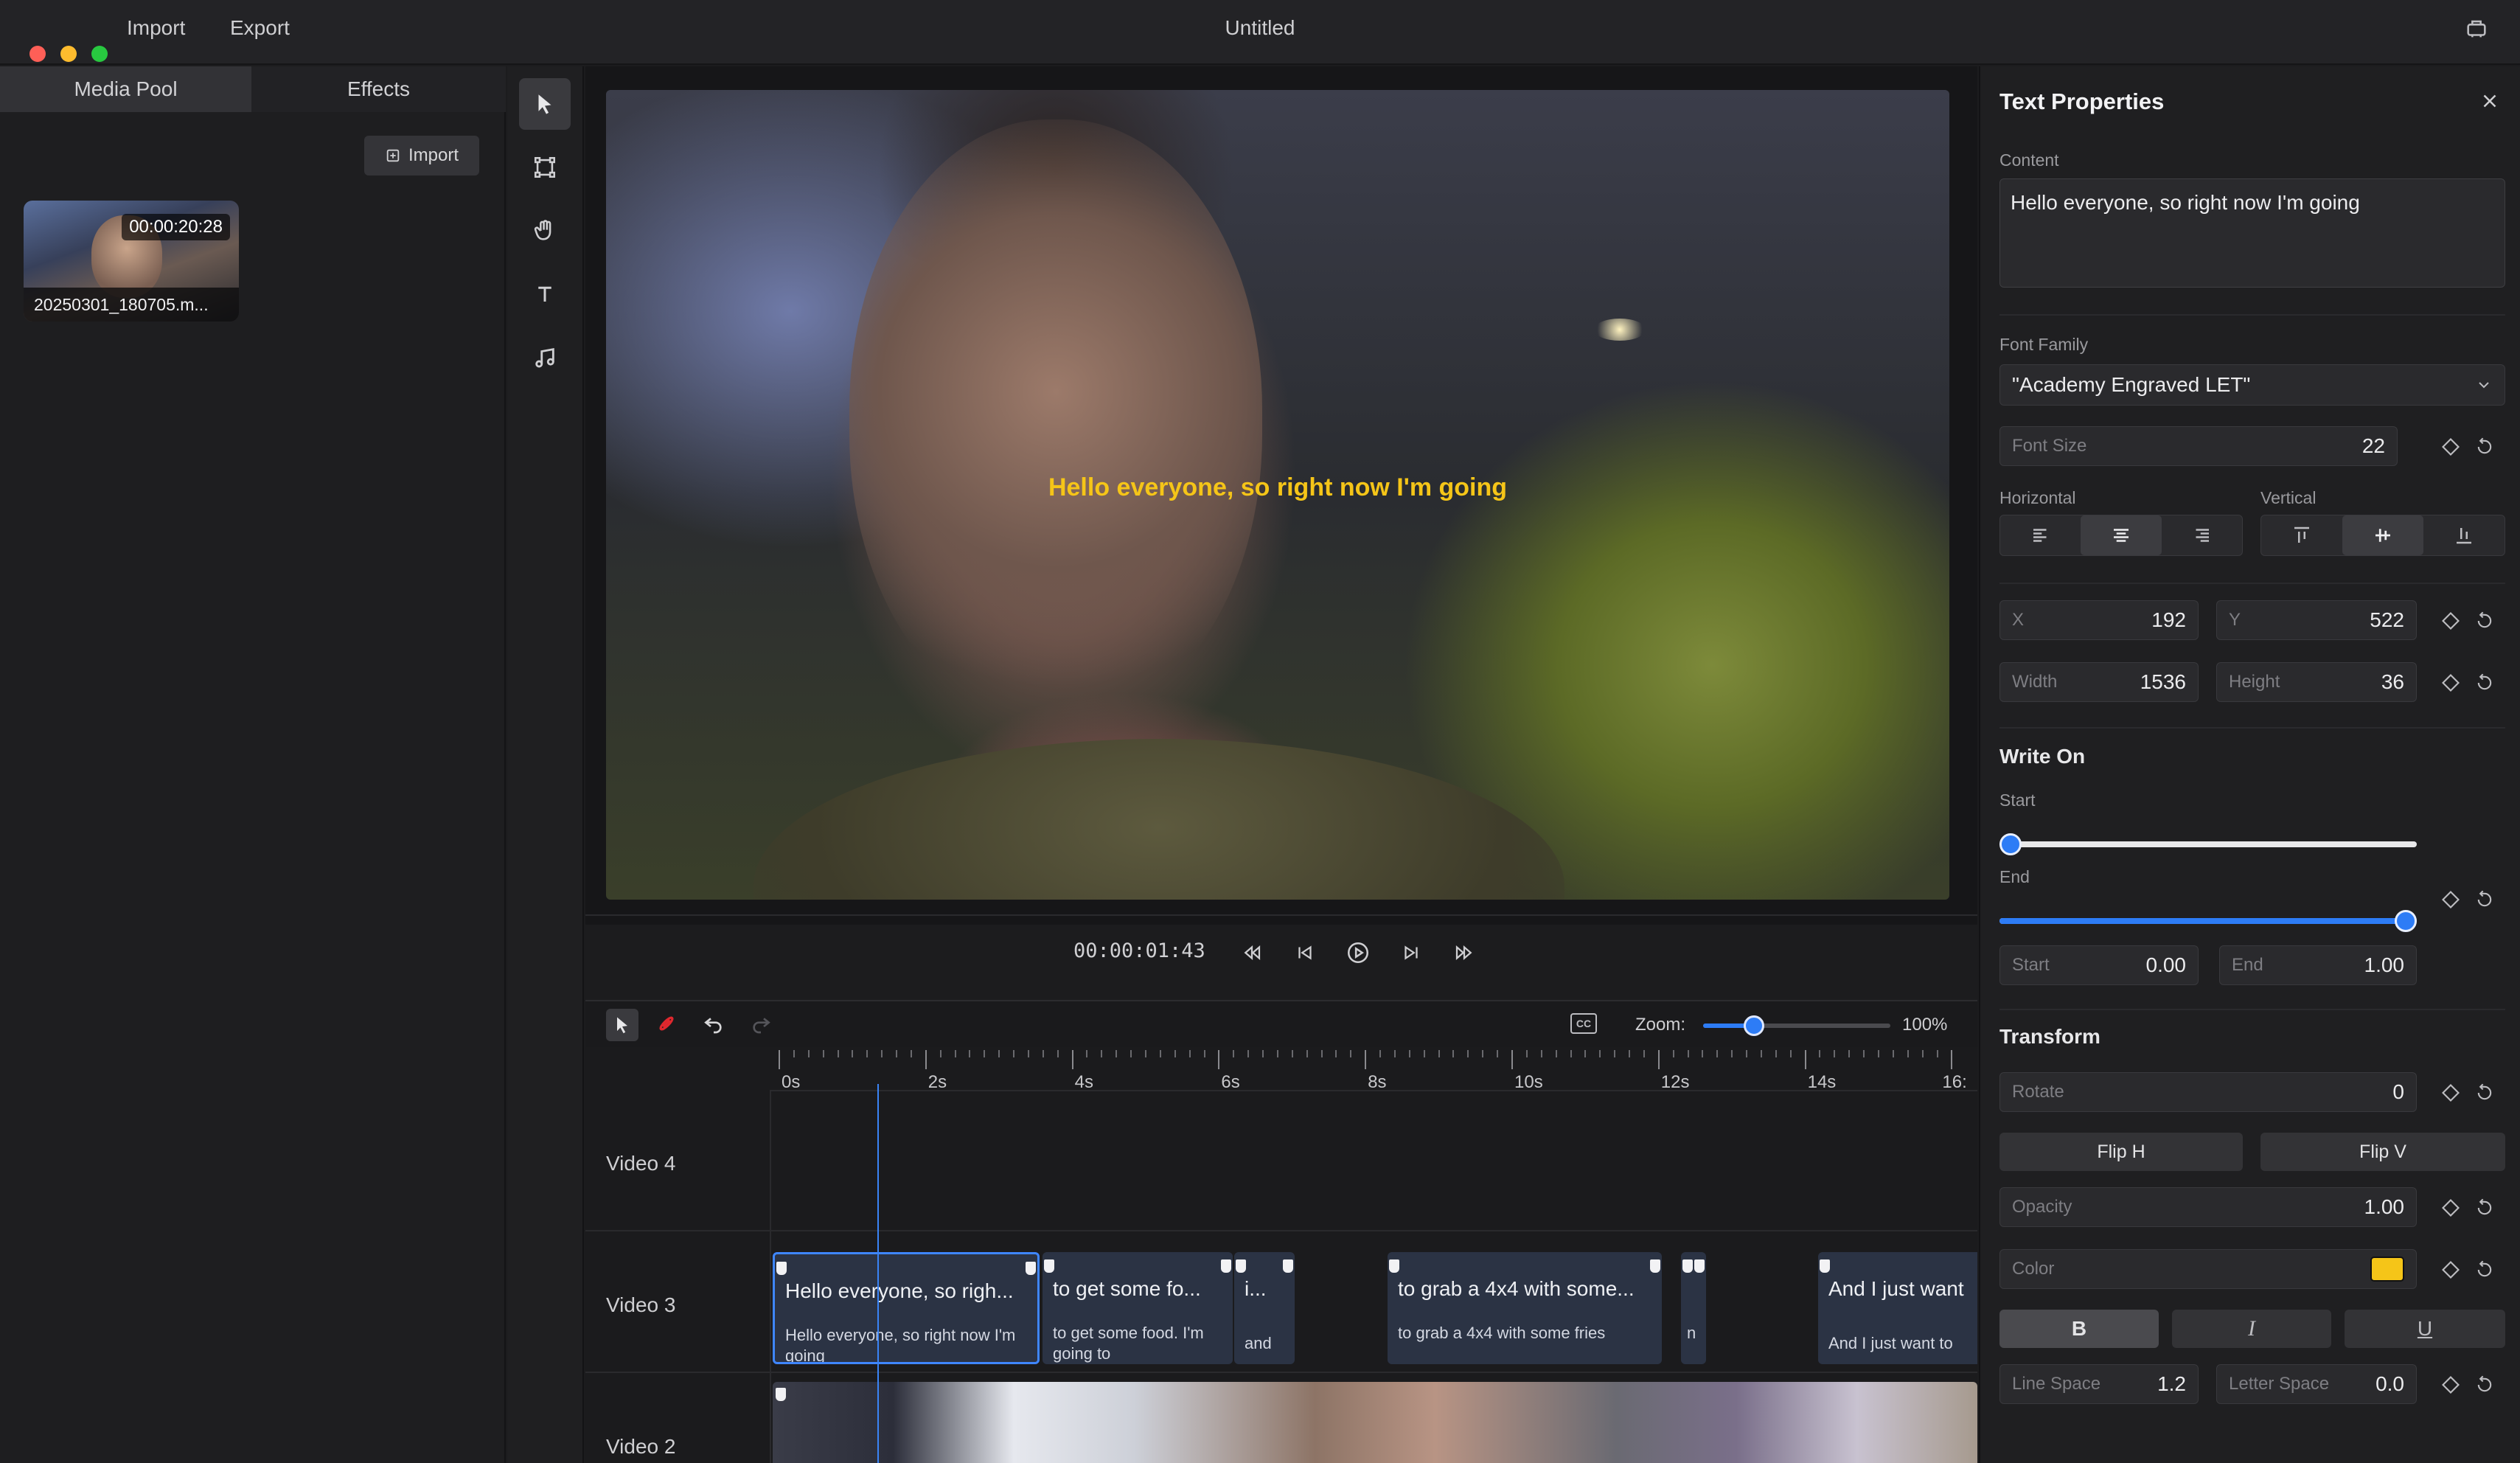  What do you see at coordinates (421, 156) in the screenshot?
I see `import-media-button: Import` at bounding box center [421, 156].